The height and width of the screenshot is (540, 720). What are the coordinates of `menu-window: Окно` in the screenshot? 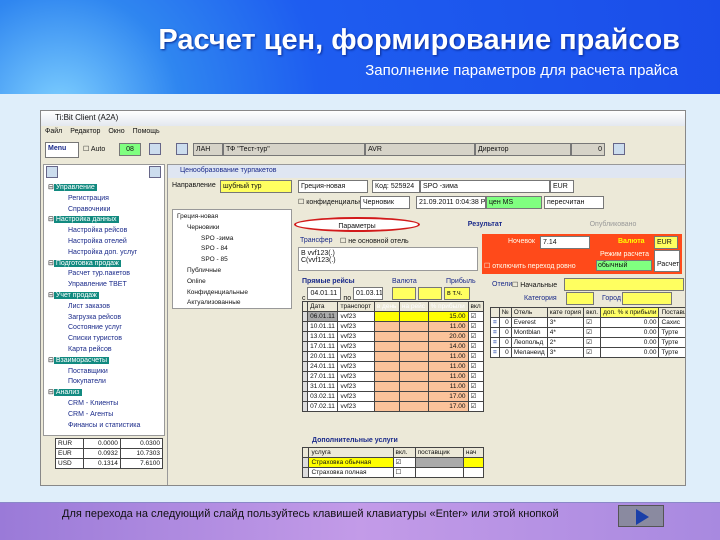 It's located at (116, 131).